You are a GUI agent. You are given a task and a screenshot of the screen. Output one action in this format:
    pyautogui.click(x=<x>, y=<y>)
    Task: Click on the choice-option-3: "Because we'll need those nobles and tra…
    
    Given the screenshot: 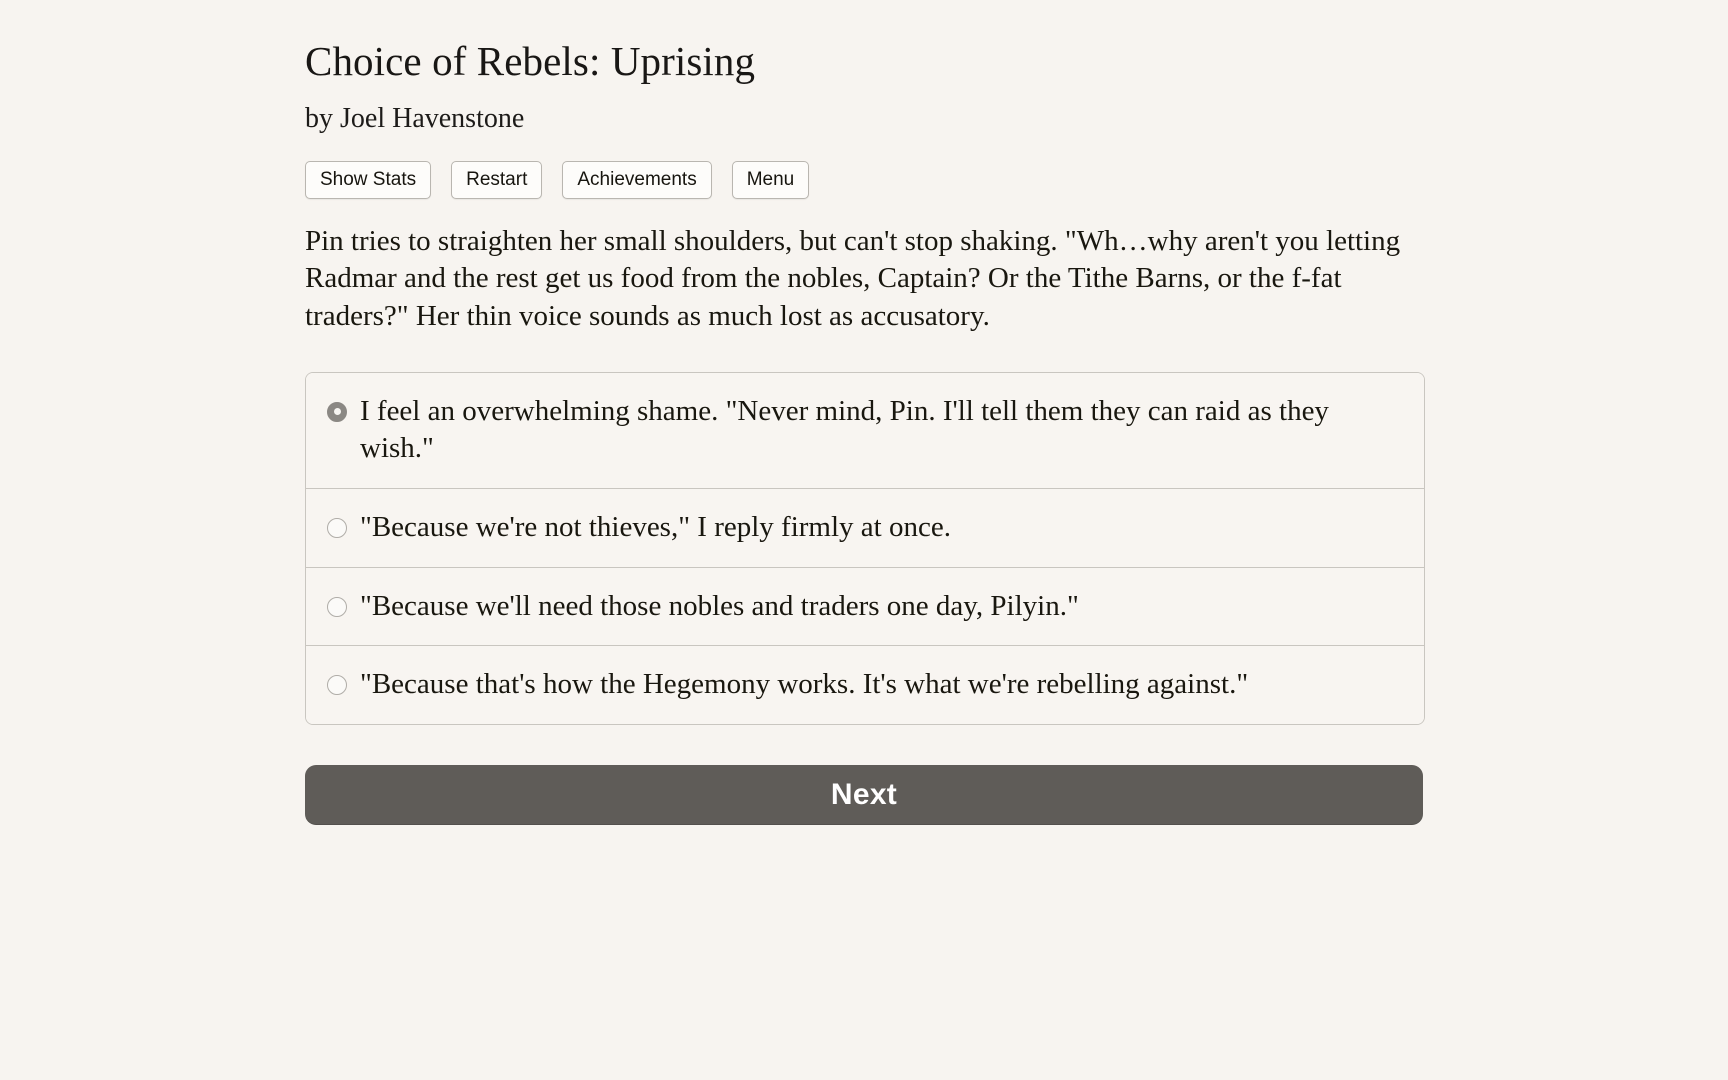 What is the action you would take?
    pyautogui.click(x=865, y=607)
    